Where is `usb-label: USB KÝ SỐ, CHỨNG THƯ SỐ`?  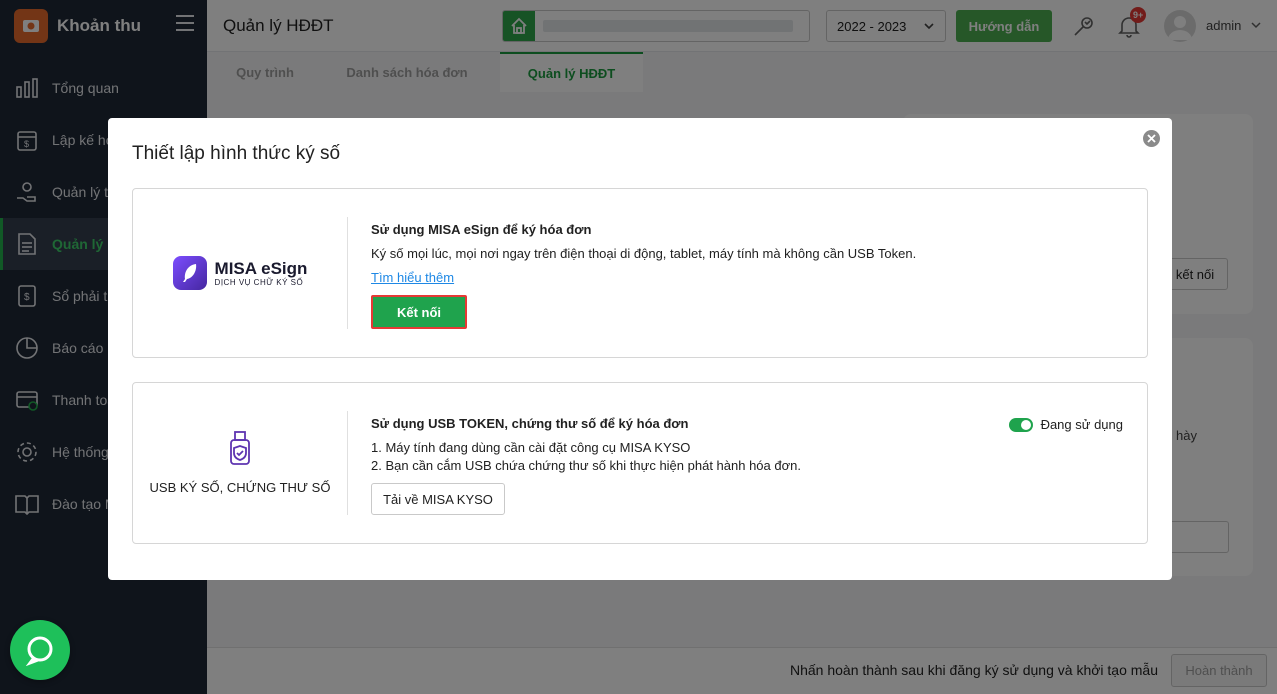 usb-label: USB KÝ SỐ, CHỨNG THƯ SỐ is located at coordinates (240, 487).